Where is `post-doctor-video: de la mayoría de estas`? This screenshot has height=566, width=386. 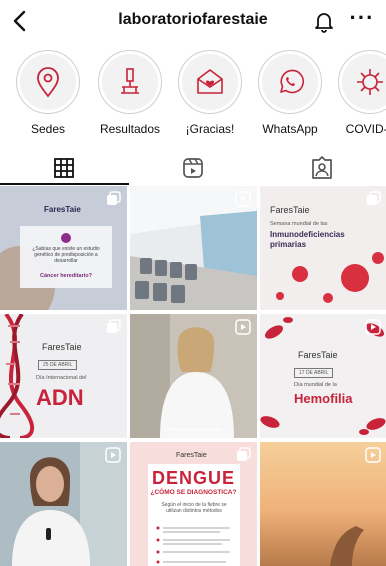
post-doctor-video: de la mayoría de estas is located at coordinates (193, 376).